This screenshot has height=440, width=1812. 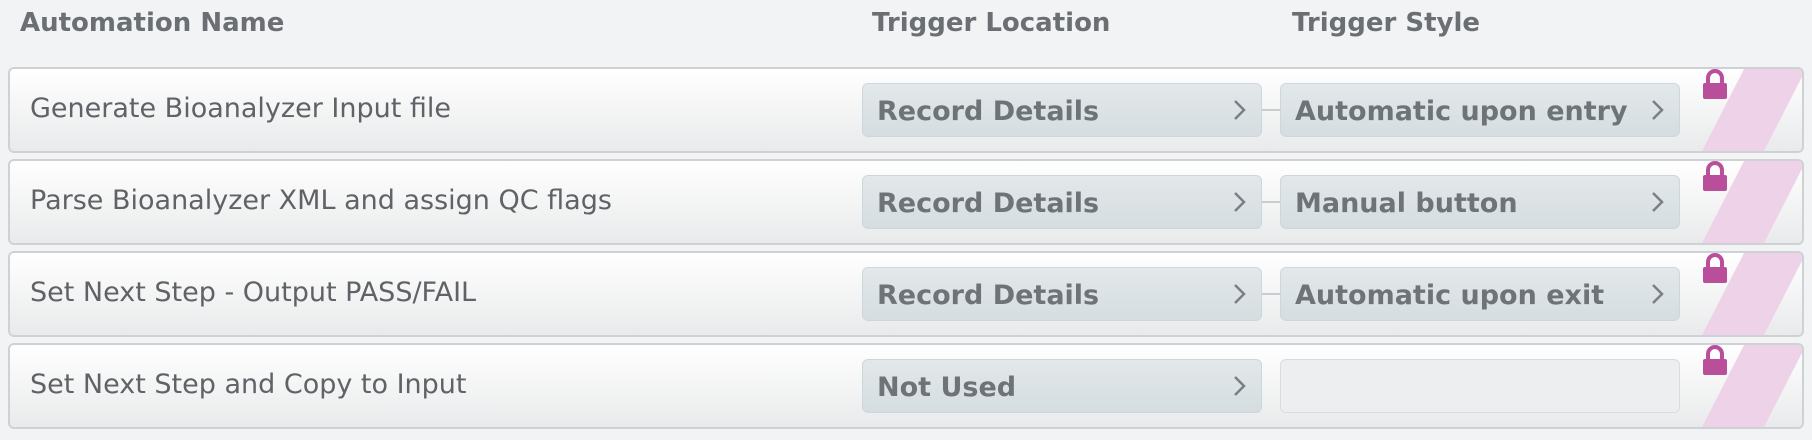 What do you see at coordinates (1386, 23) in the screenshot?
I see `column-header-trigger-style: Trigger Style` at bounding box center [1386, 23].